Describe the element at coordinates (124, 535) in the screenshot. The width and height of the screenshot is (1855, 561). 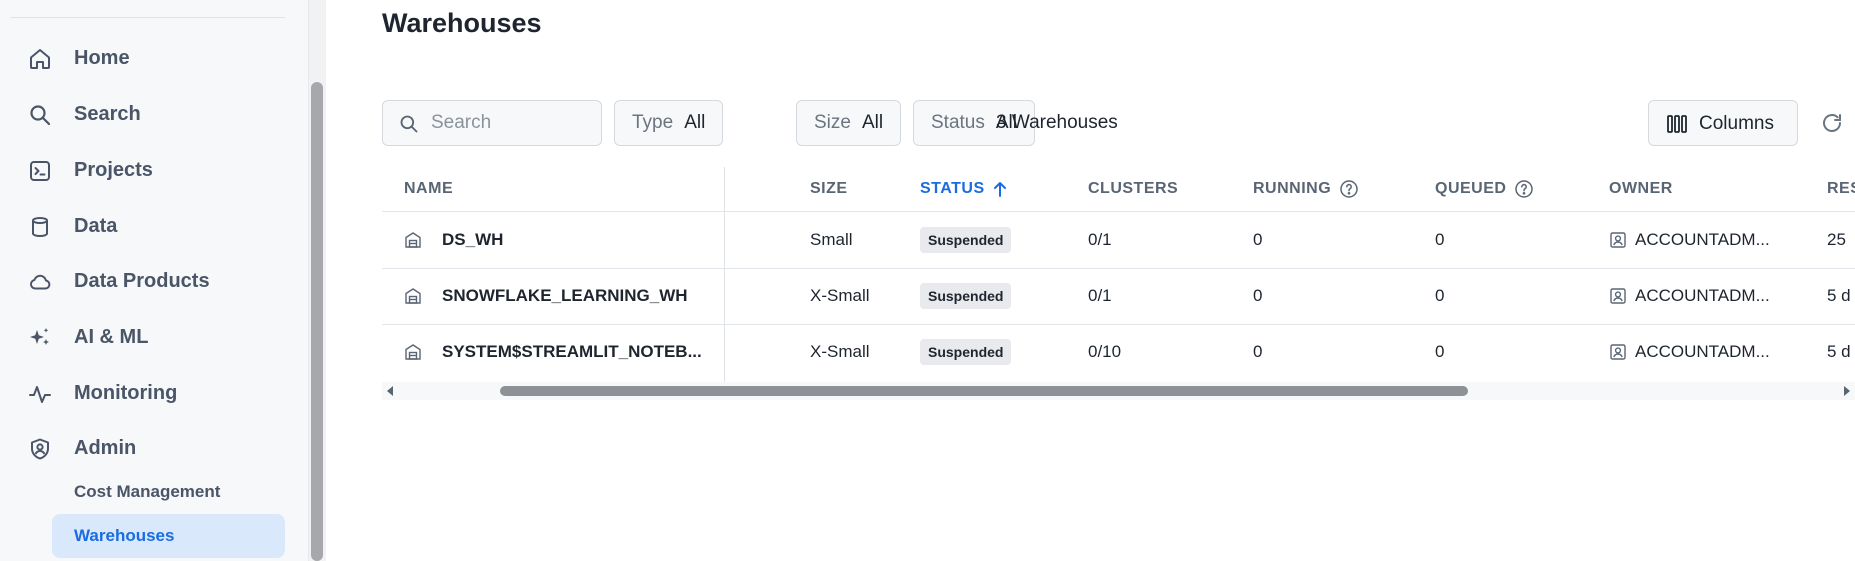
I see `sidebar-subitem-label: Warehouses` at that location.